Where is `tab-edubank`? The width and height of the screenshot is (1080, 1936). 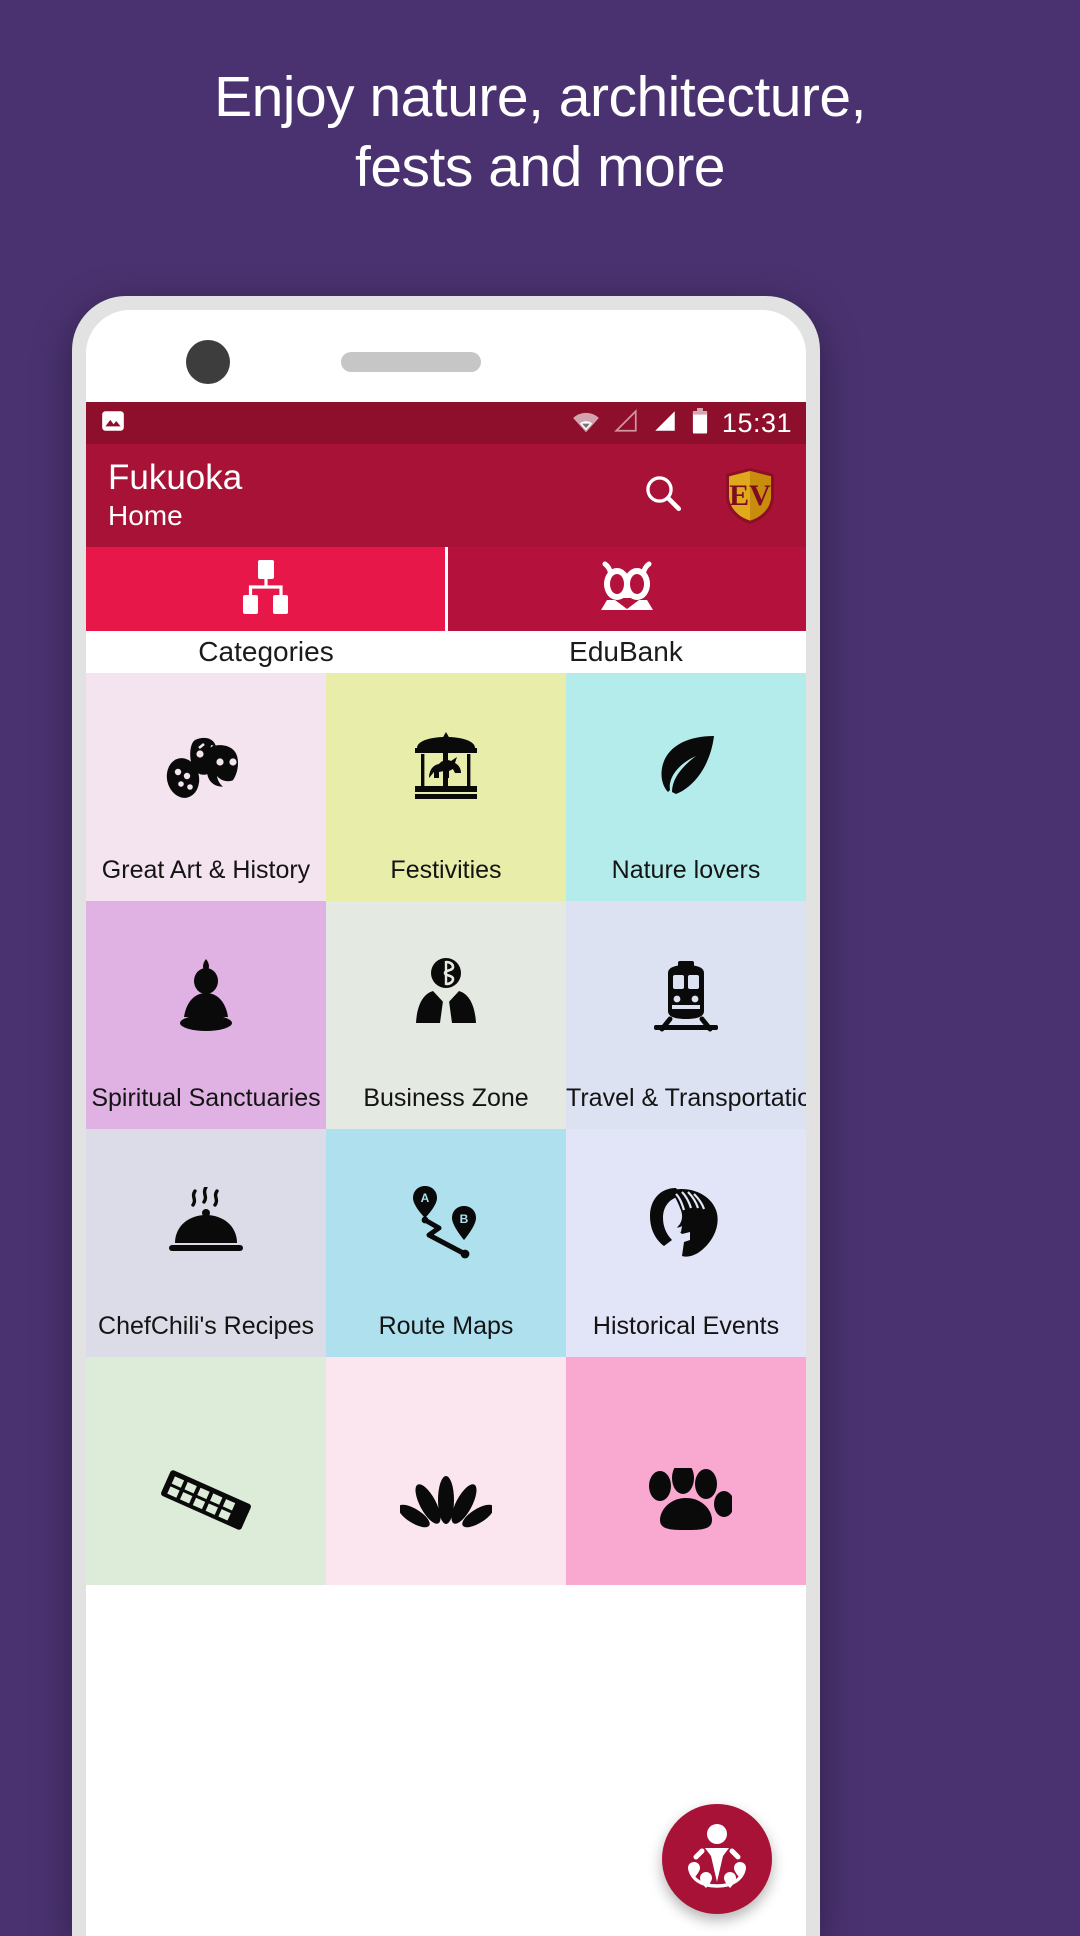
tab-edubank is located at coordinates (626, 589).